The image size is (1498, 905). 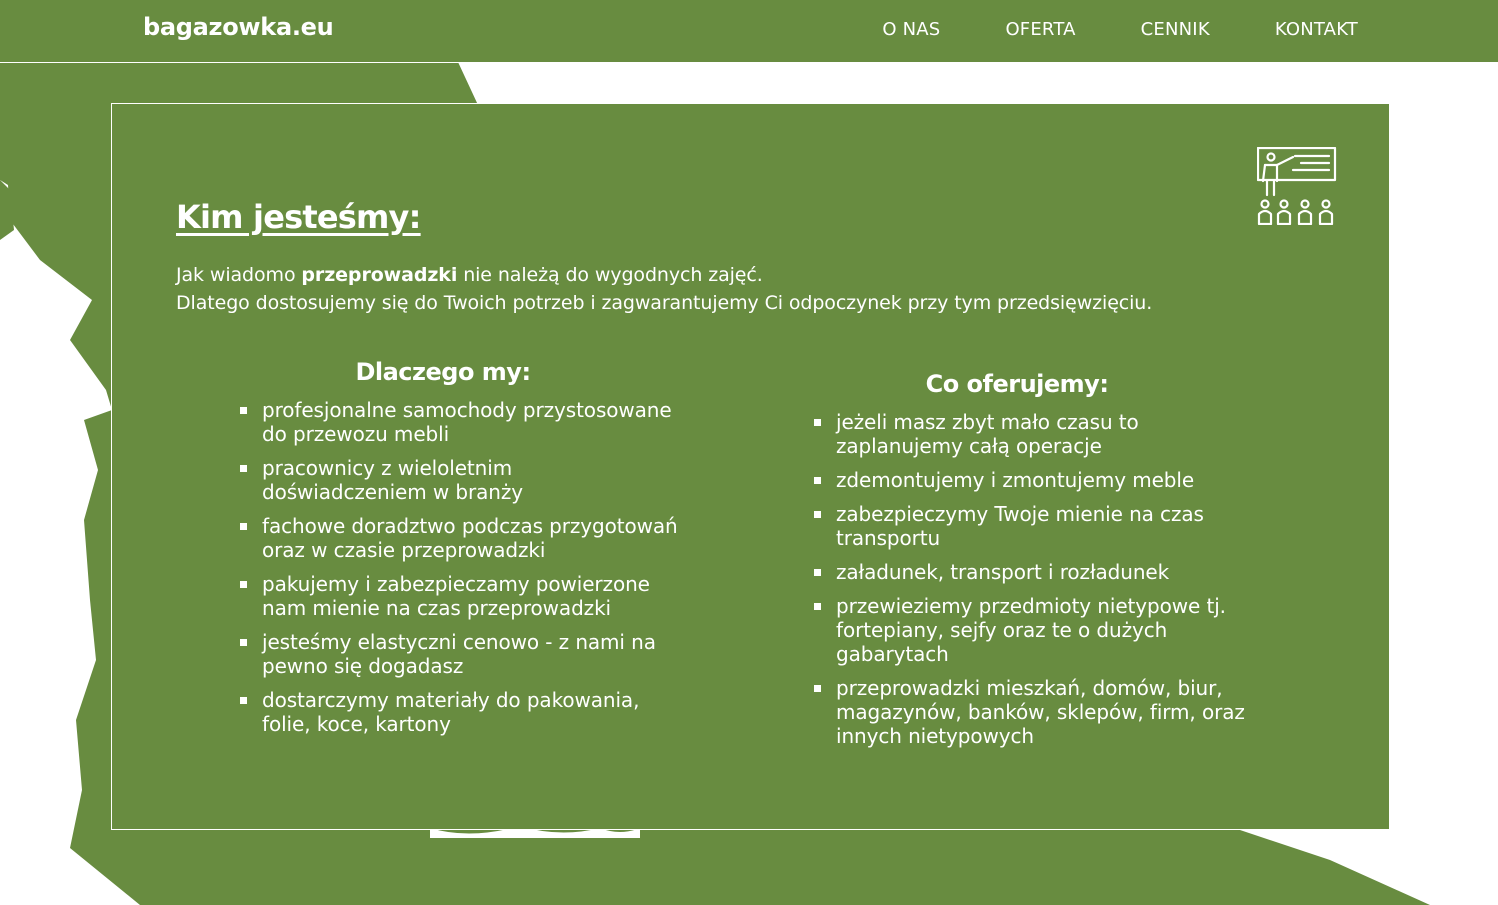 What do you see at coordinates (1034, 572) in the screenshot?
I see `list-item: załadunek, transport i rozładunek` at bounding box center [1034, 572].